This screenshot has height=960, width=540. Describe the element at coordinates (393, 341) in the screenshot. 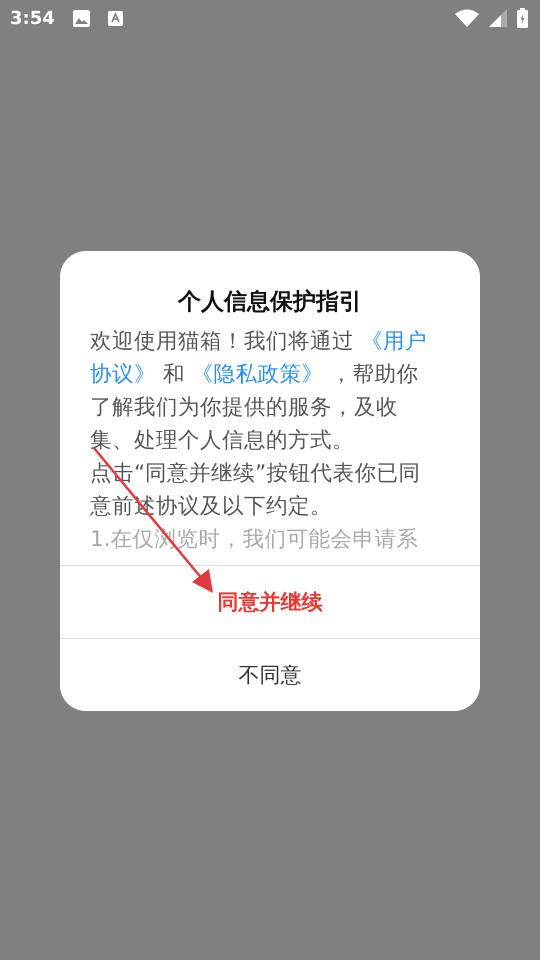

I see `document-link: 《用户` at that location.